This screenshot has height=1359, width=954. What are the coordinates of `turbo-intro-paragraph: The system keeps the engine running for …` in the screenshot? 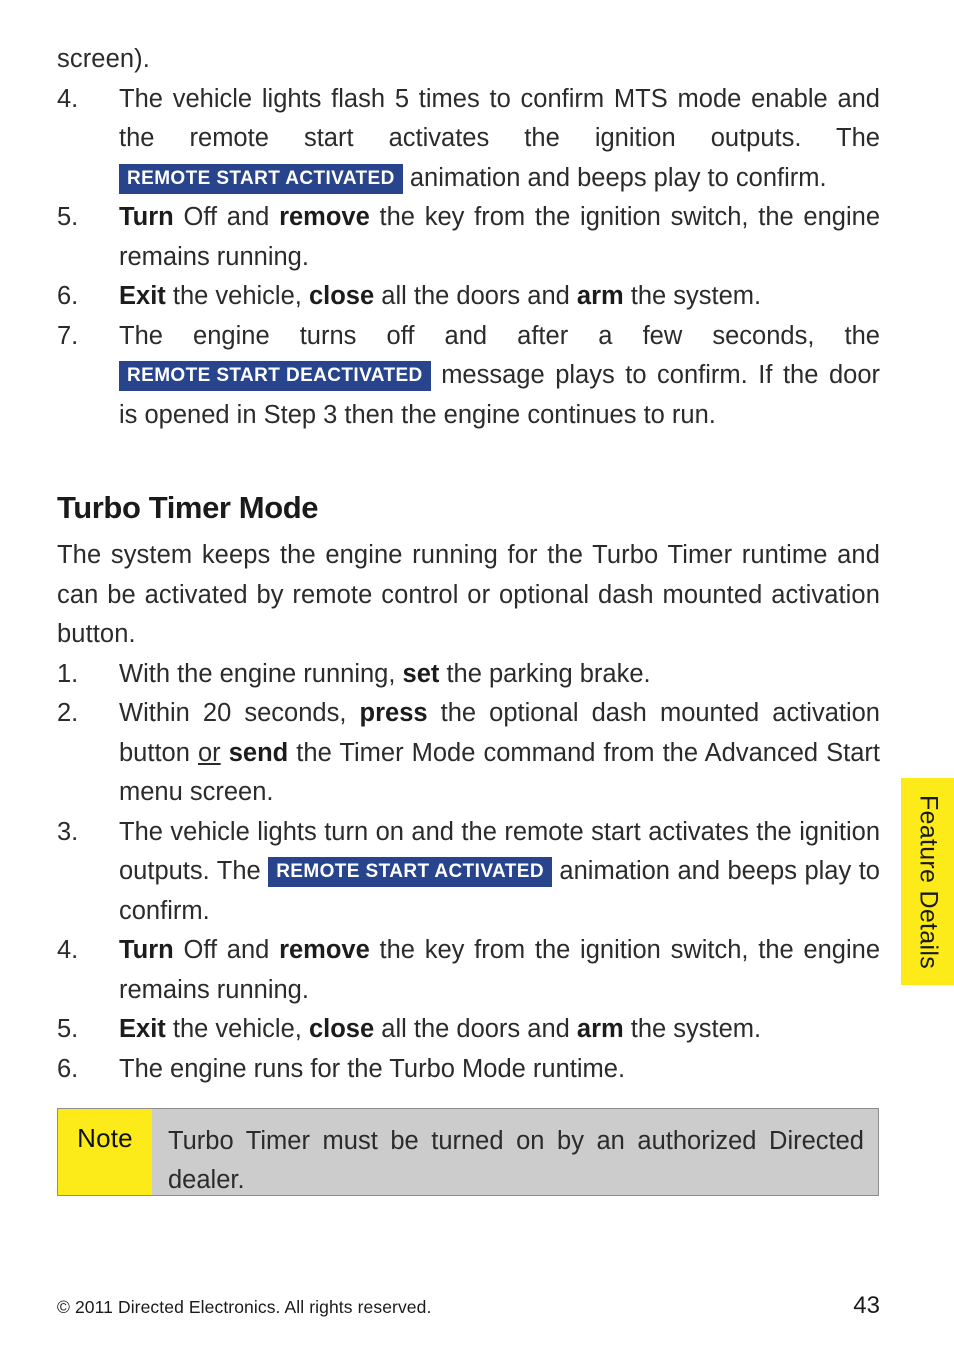 It's located at (468, 594).